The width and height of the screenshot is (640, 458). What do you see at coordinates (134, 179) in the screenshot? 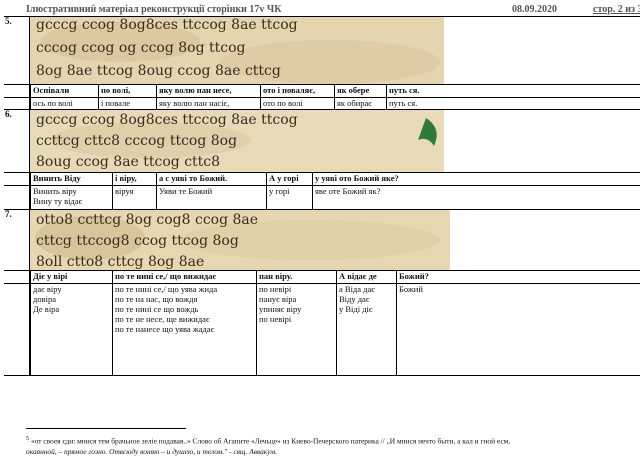
I see `table-header-cell: і віру,` at bounding box center [134, 179].